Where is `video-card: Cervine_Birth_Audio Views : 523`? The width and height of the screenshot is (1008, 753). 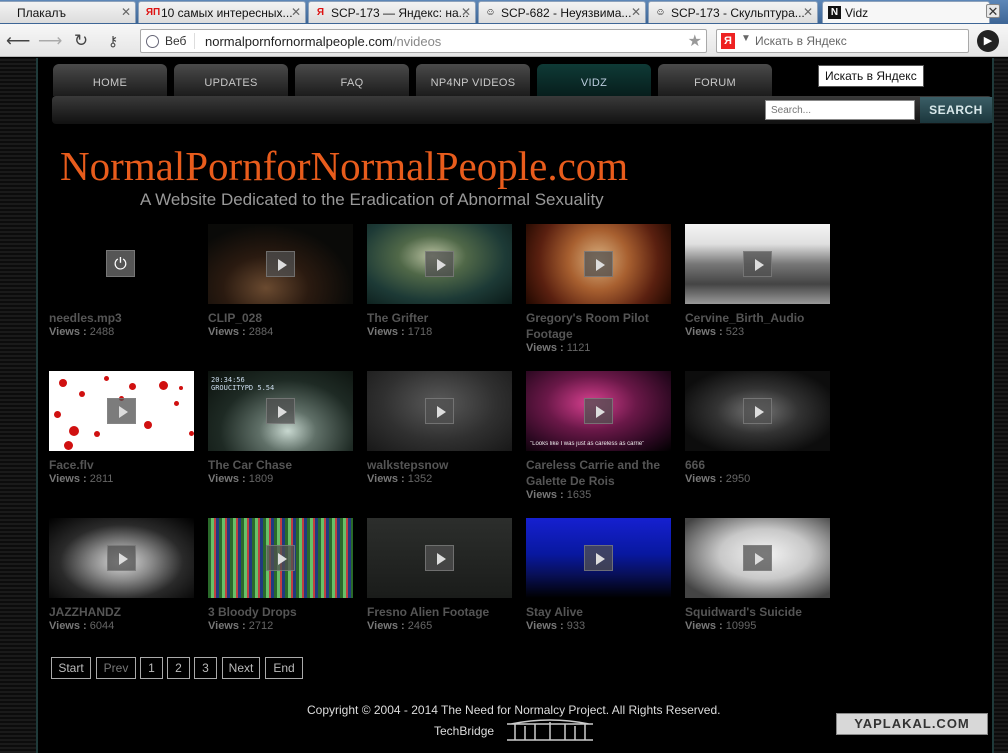
video-card: Cervine_Birth_Audio Views : 523 is located at coordinates (760, 294).